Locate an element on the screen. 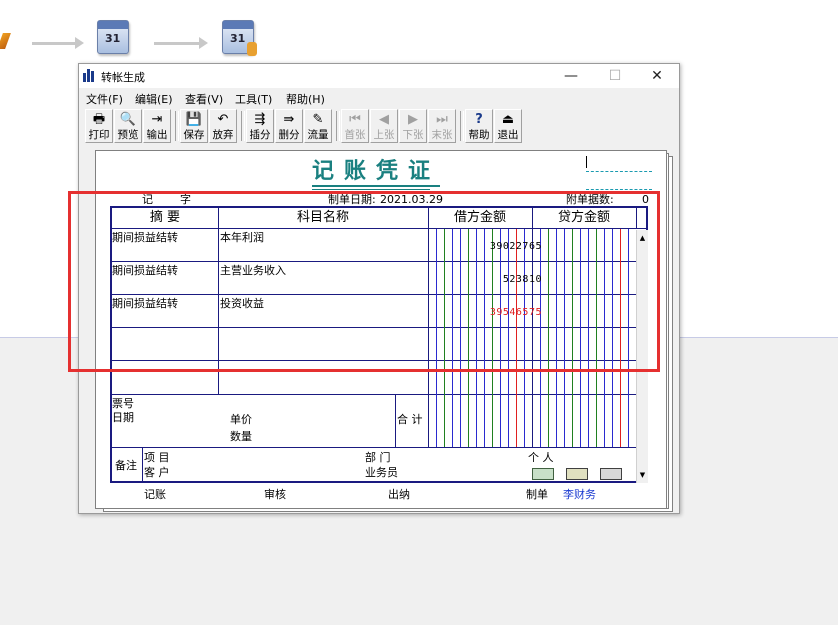 The width and height of the screenshot is (838, 625). maker-name: 李财务 is located at coordinates (579, 494).